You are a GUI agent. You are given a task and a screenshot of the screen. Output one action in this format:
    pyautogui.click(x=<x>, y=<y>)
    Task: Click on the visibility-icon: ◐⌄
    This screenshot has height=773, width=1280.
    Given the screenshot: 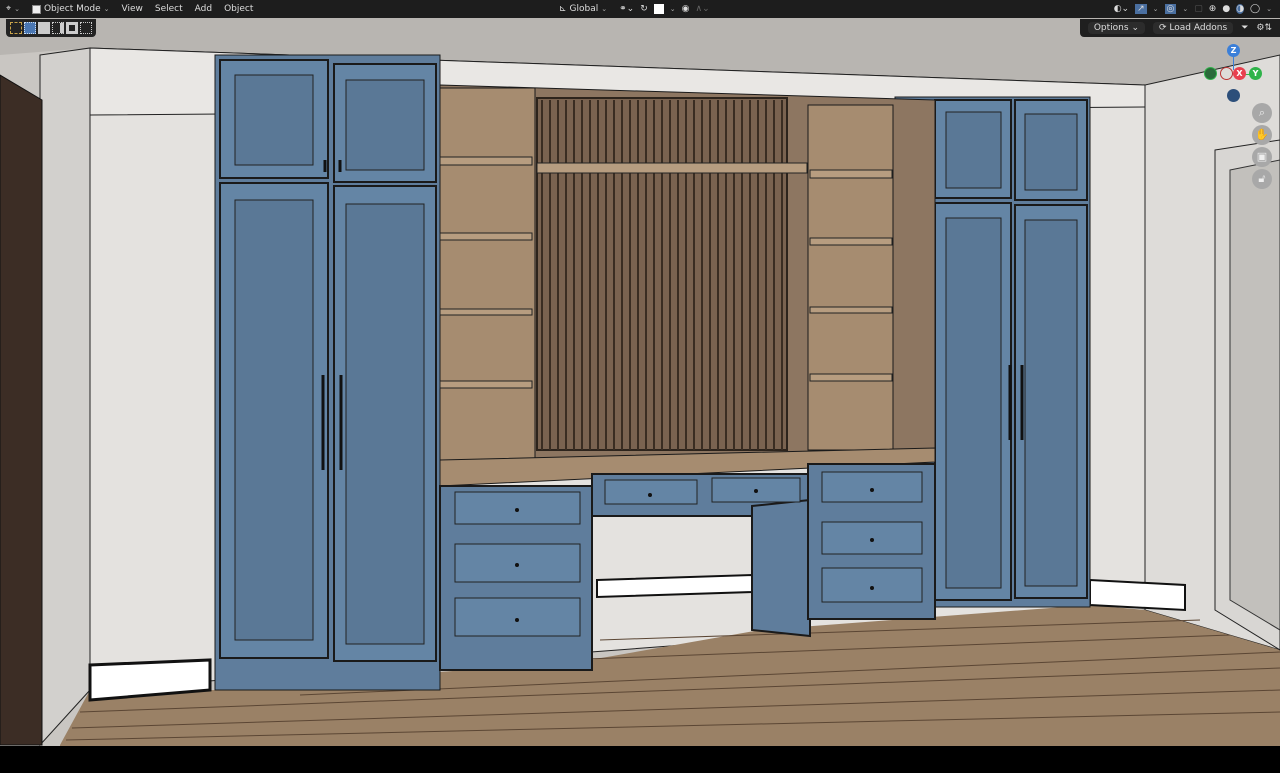 What is the action you would take?
    pyautogui.click(x=1121, y=9)
    